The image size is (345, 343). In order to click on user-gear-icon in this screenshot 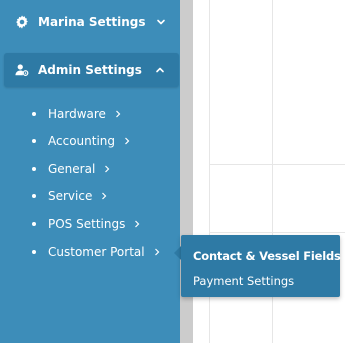, I will do `click(22, 70)`.